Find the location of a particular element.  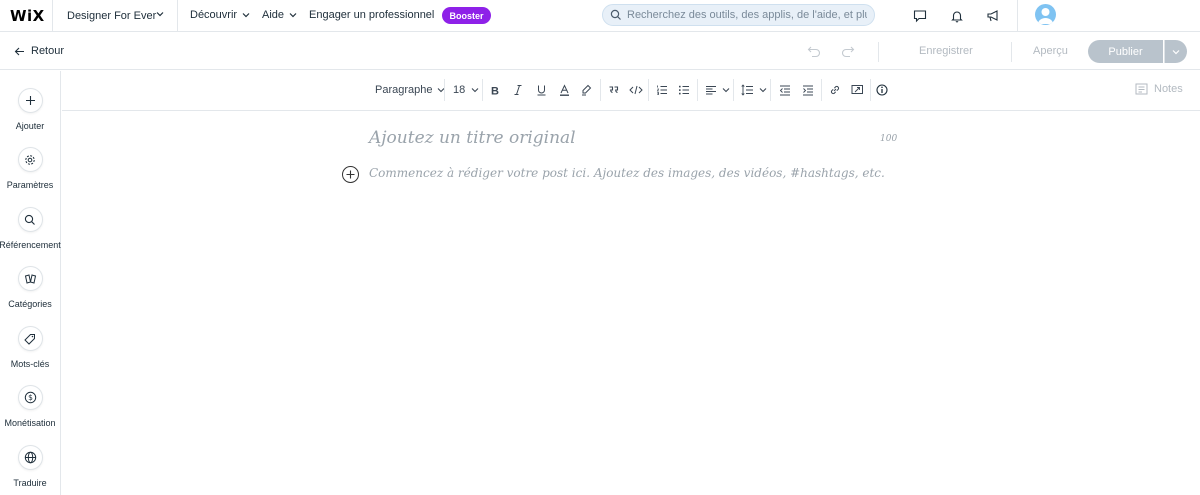

notes-label: Notes is located at coordinates (1168, 89).